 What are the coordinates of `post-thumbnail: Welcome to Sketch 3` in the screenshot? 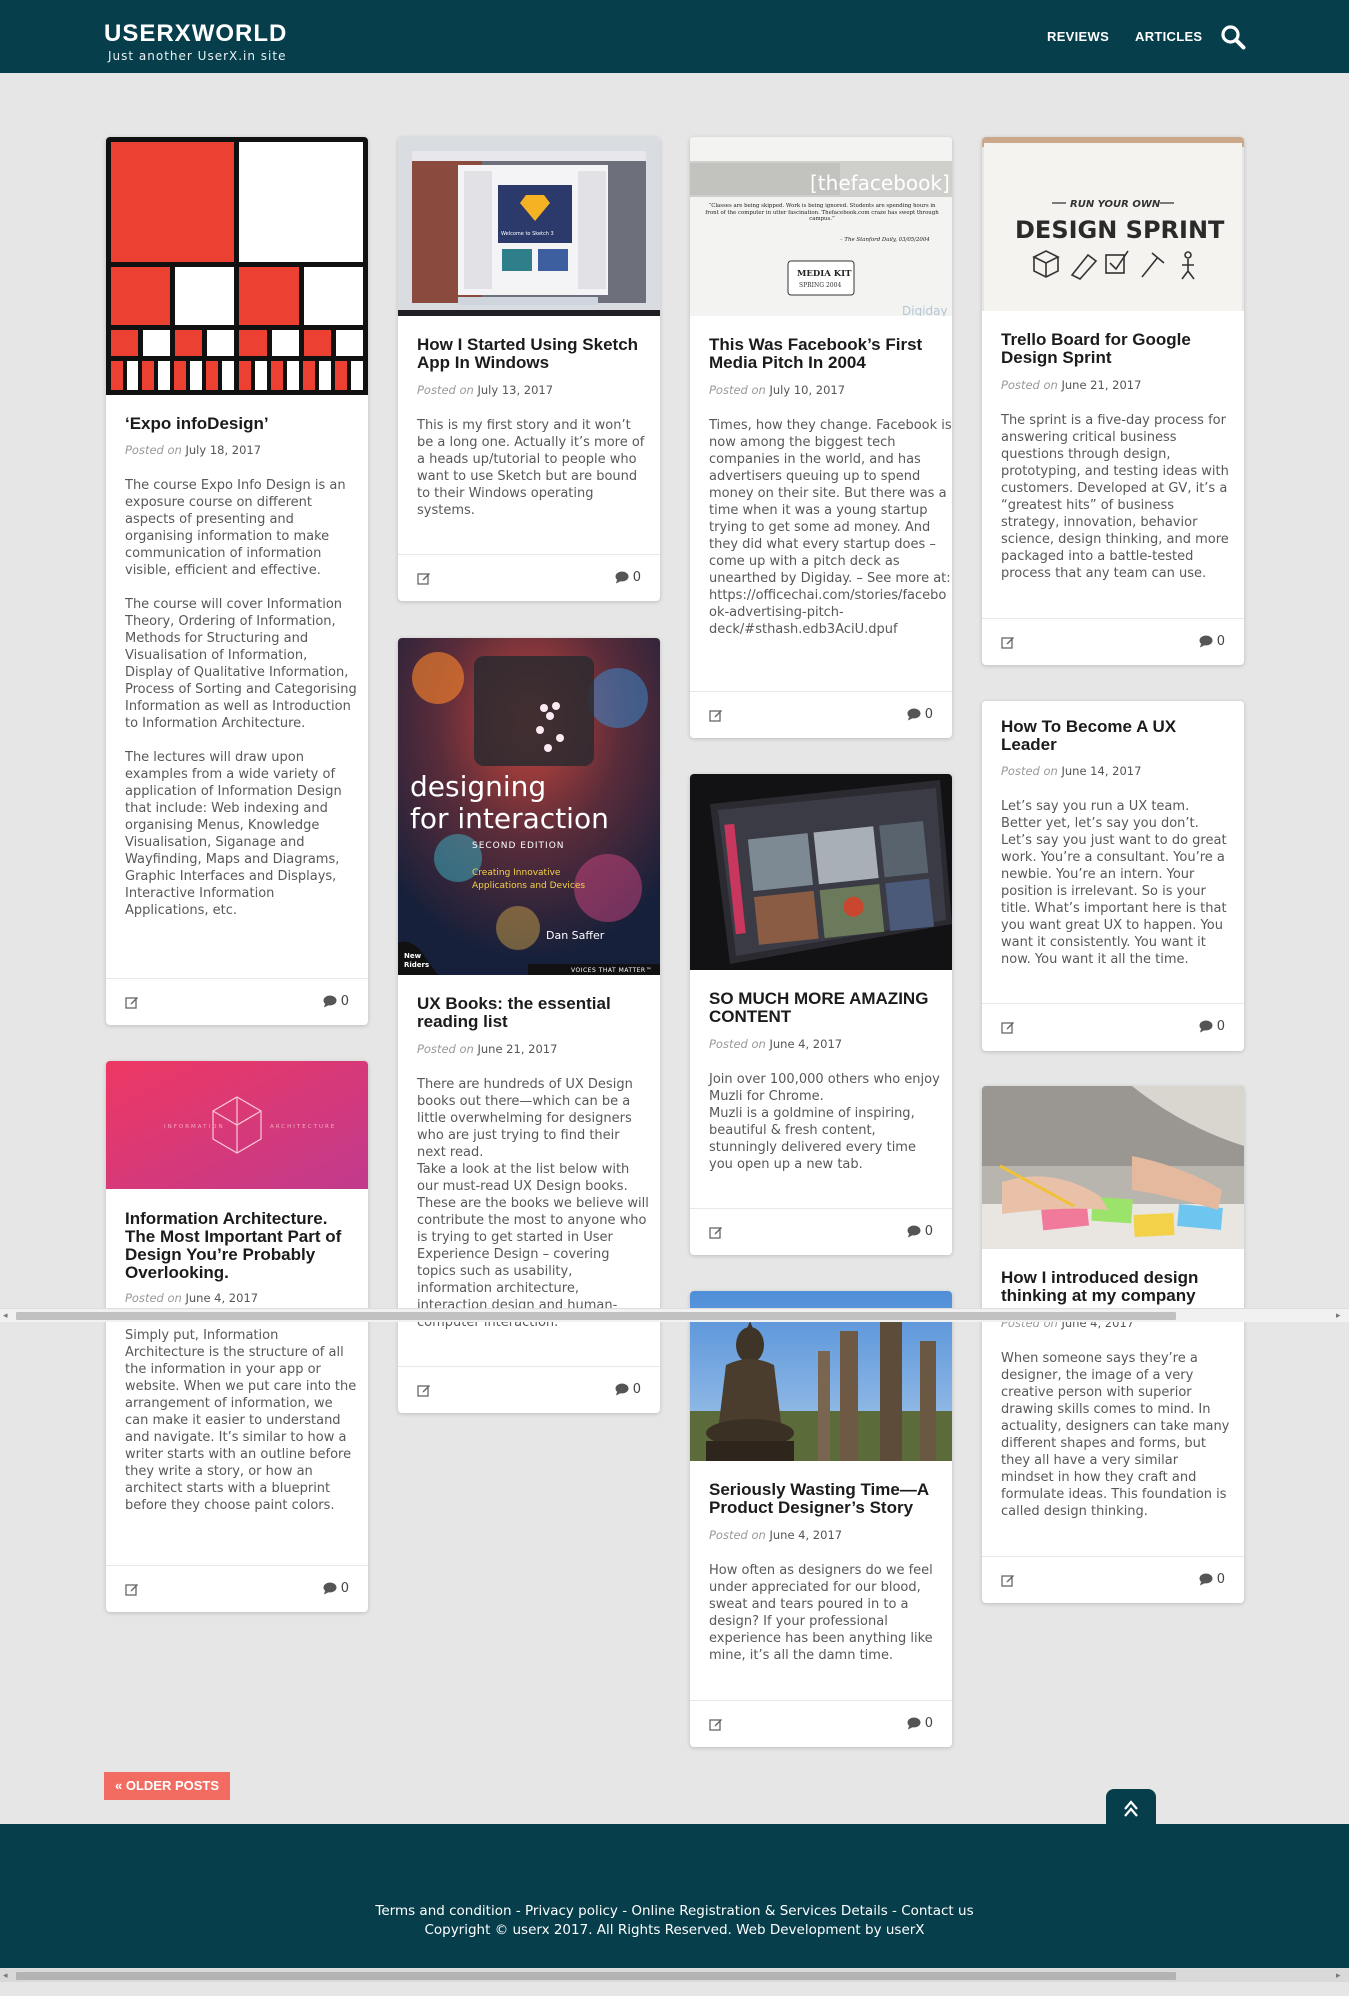 It's located at (529, 226).